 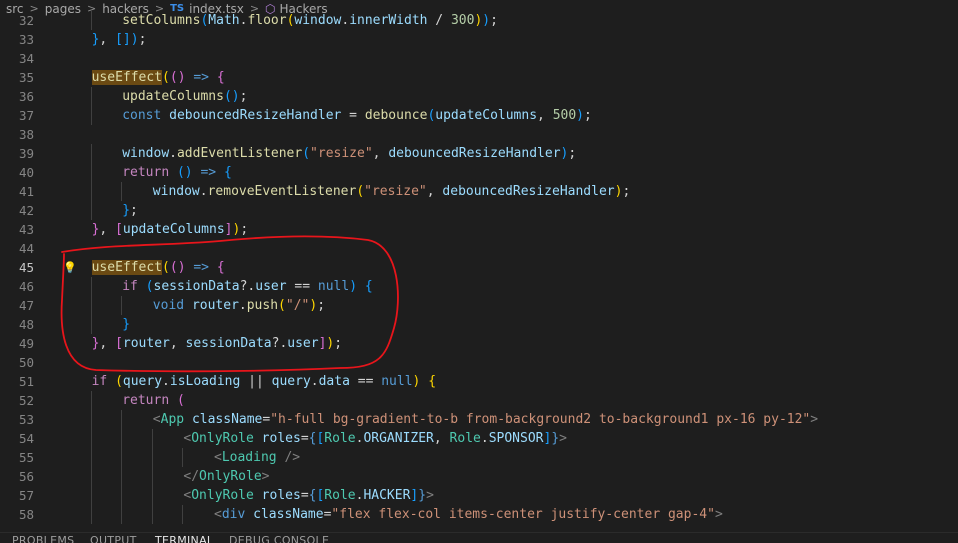 What do you see at coordinates (479, 286) in the screenshot?
I see `code-line: 46 if (sessionData?.user == null) {` at bounding box center [479, 286].